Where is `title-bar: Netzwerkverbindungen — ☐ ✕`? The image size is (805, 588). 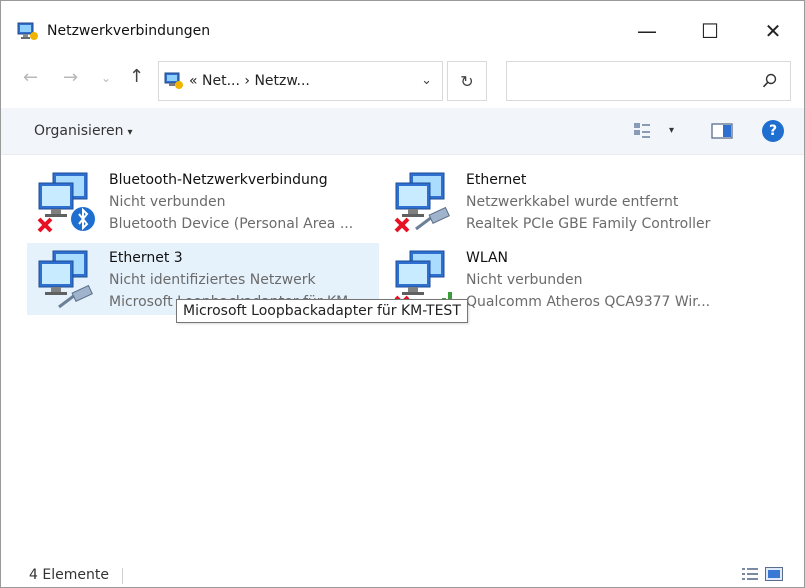 title-bar: Netzwerkverbindungen — ☐ ✕ is located at coordinates (402, 26).